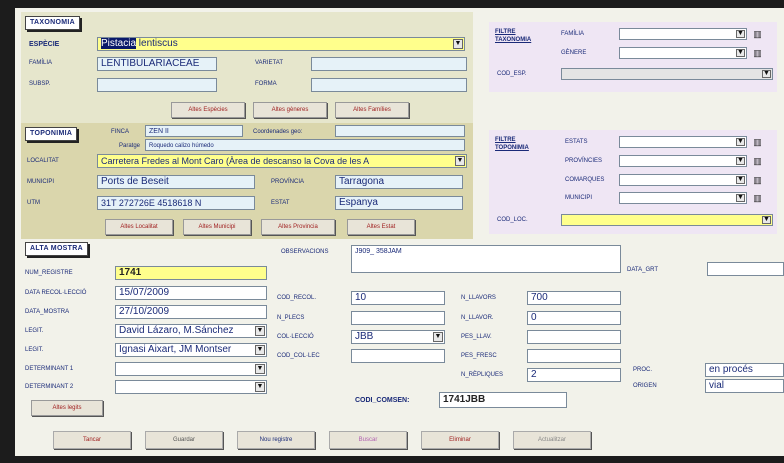 Image resolution: width=784 pixels, height=463 pixels. I want to click on forma-field, so click(389, 85).